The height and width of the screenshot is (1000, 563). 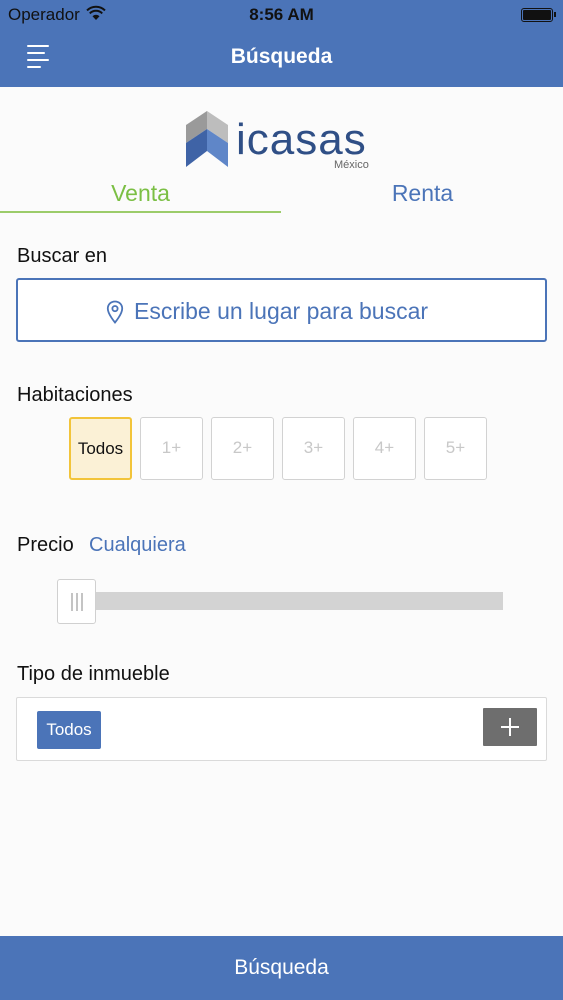 I want to click on tab-renta: Renta, so click(x=422, y=194).